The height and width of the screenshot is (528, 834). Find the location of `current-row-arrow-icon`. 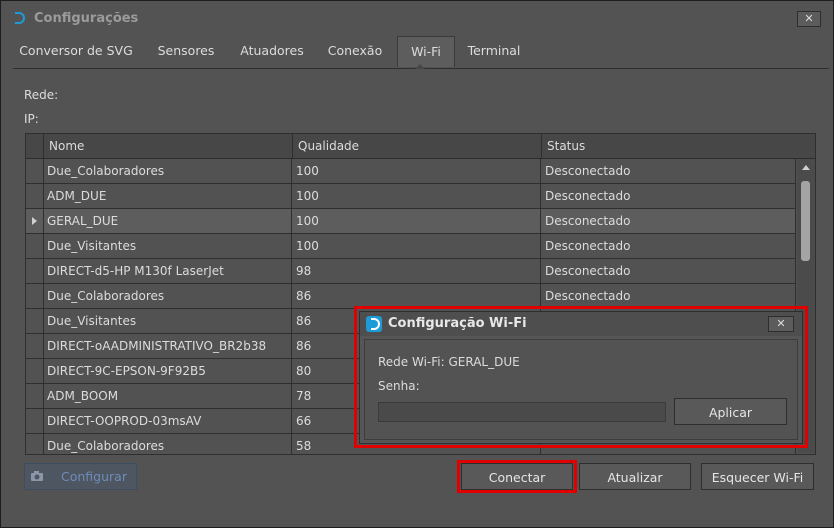

current-row-arrow-icon is located at coordinates (34, 221).